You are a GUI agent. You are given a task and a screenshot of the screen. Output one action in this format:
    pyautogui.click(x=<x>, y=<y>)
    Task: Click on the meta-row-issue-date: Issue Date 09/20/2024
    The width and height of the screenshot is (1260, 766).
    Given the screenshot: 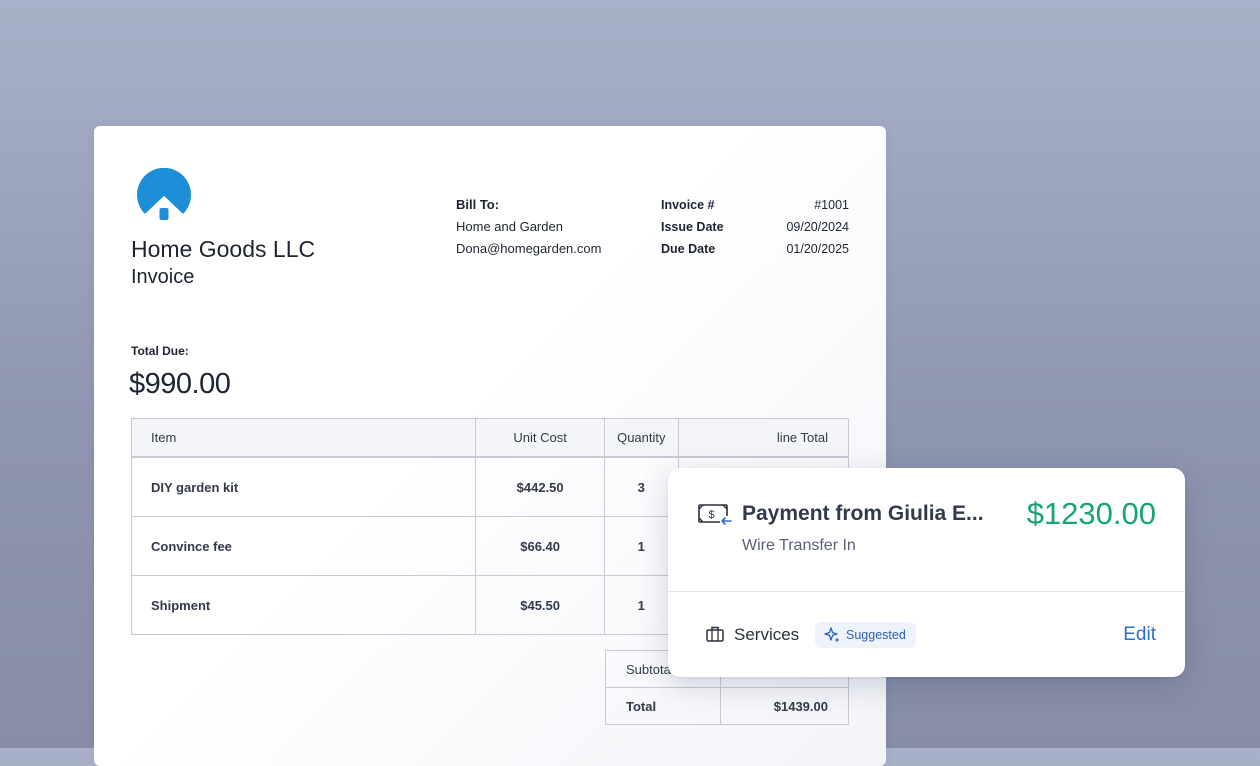 What is the action you would take?
    pyautogui.click(x=755, y=227)
    